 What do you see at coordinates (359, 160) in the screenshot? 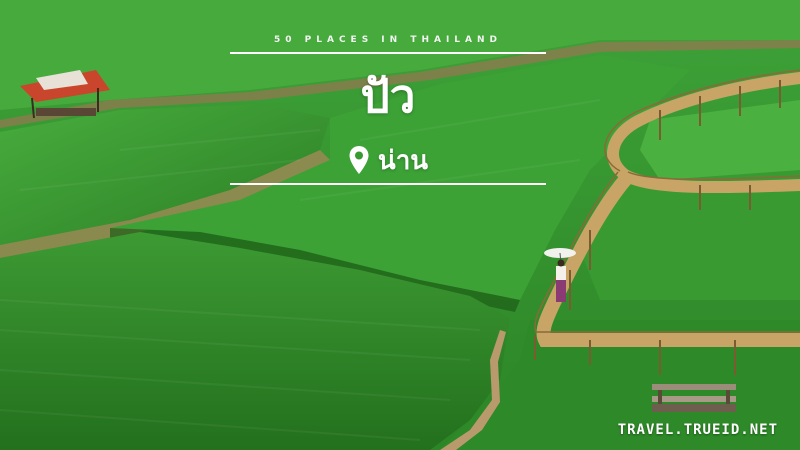
I see `location-pin-icon` at bounding box center [359, 160].